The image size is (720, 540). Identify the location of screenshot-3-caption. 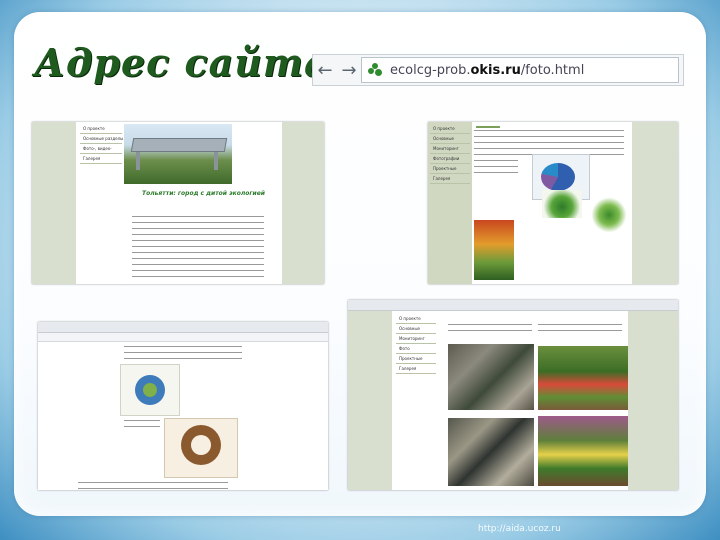
(142, 424).